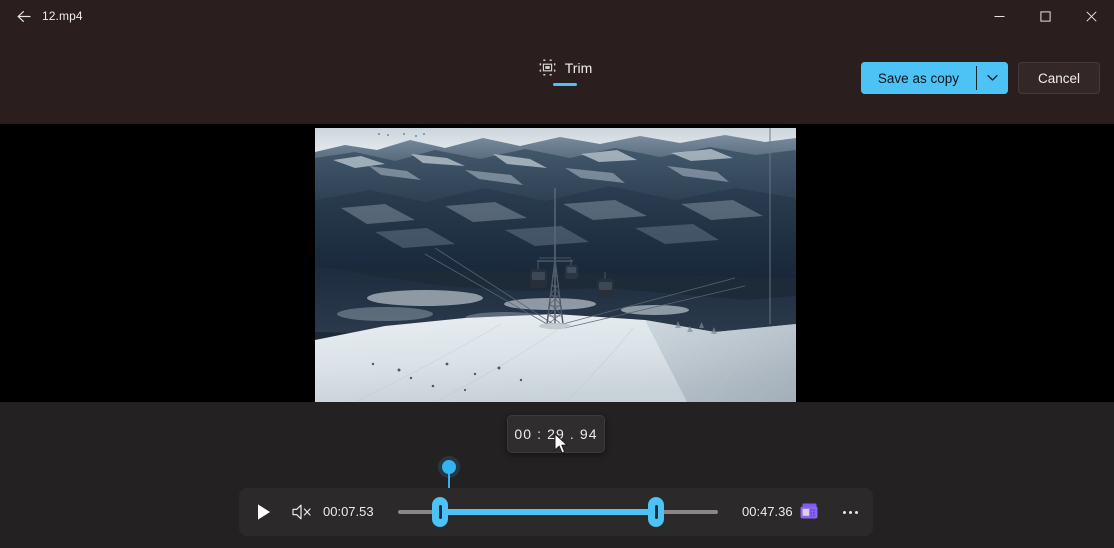 This screenshot has height=548, width=1114. I want to click on save-dropdown-button, so click(992, 78).